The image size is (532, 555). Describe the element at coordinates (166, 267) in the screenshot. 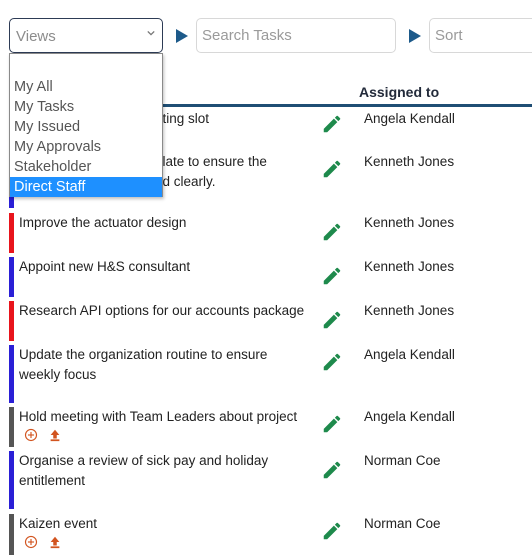

I see `task-title: Appoint new H&S consultant` at that location.